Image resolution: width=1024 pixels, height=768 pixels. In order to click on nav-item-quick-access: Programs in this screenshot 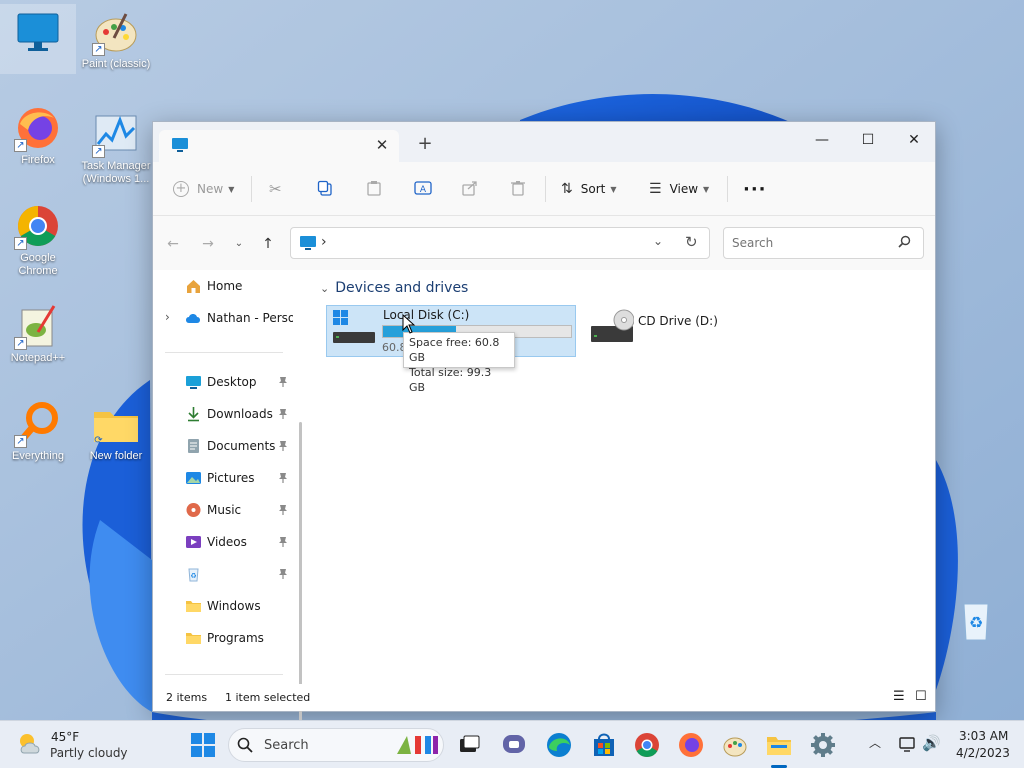, I will do `click(228, 638)`.